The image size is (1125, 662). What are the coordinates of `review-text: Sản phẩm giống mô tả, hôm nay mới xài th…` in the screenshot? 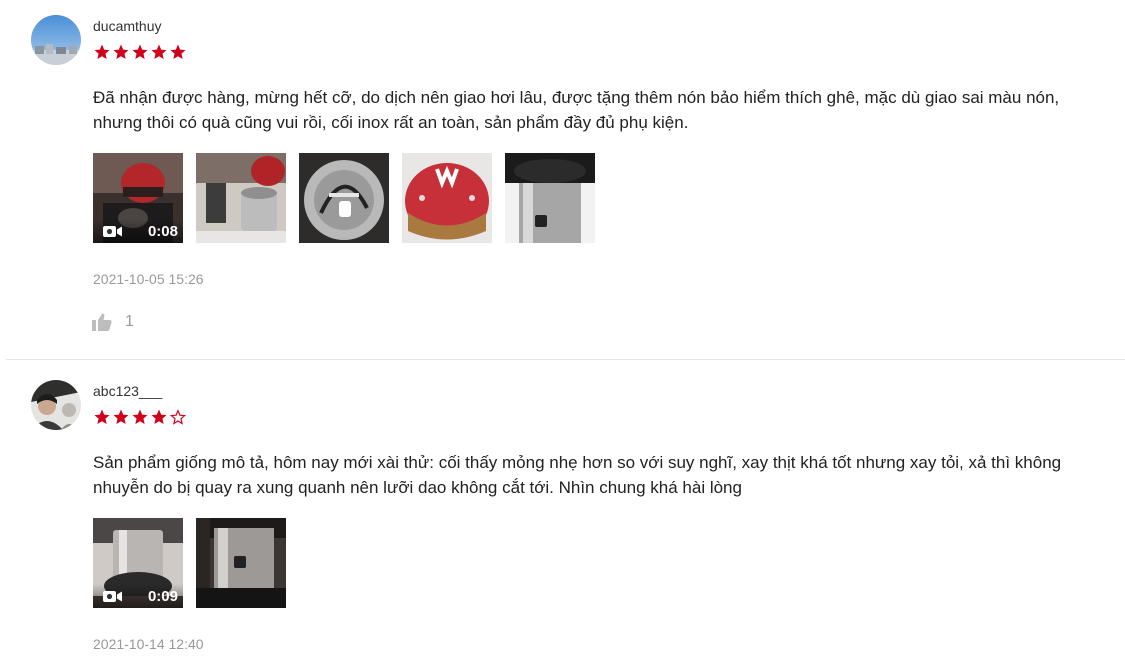 It's located at (577, 475).